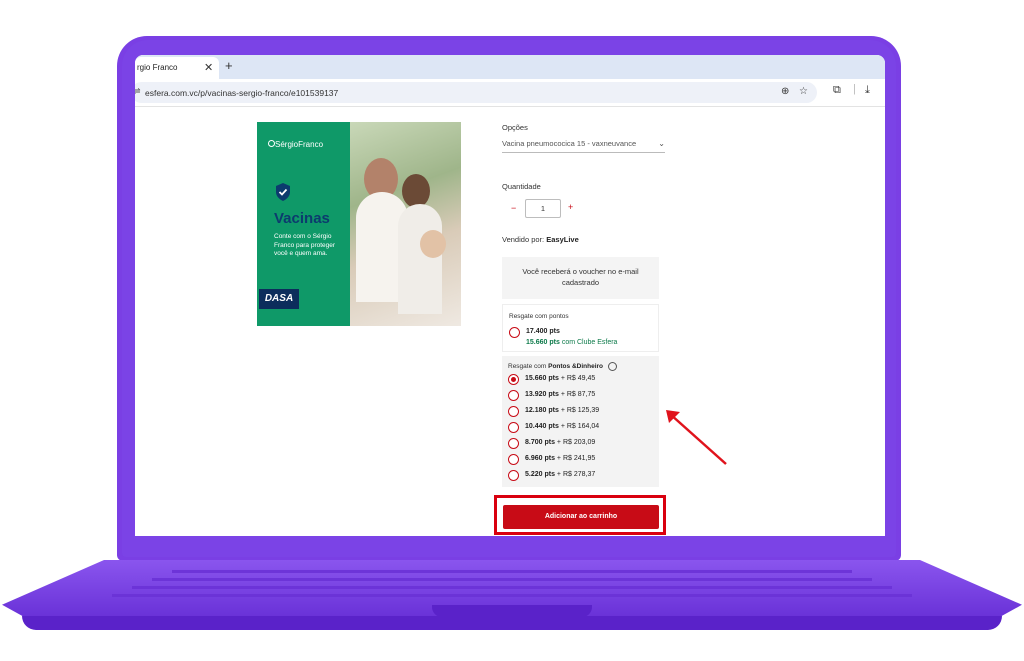  Describe the element at coordinates (562, 410) in the screenshot. I see `mix-option-3: 12.180 pts + R$ 125,39` at that location.